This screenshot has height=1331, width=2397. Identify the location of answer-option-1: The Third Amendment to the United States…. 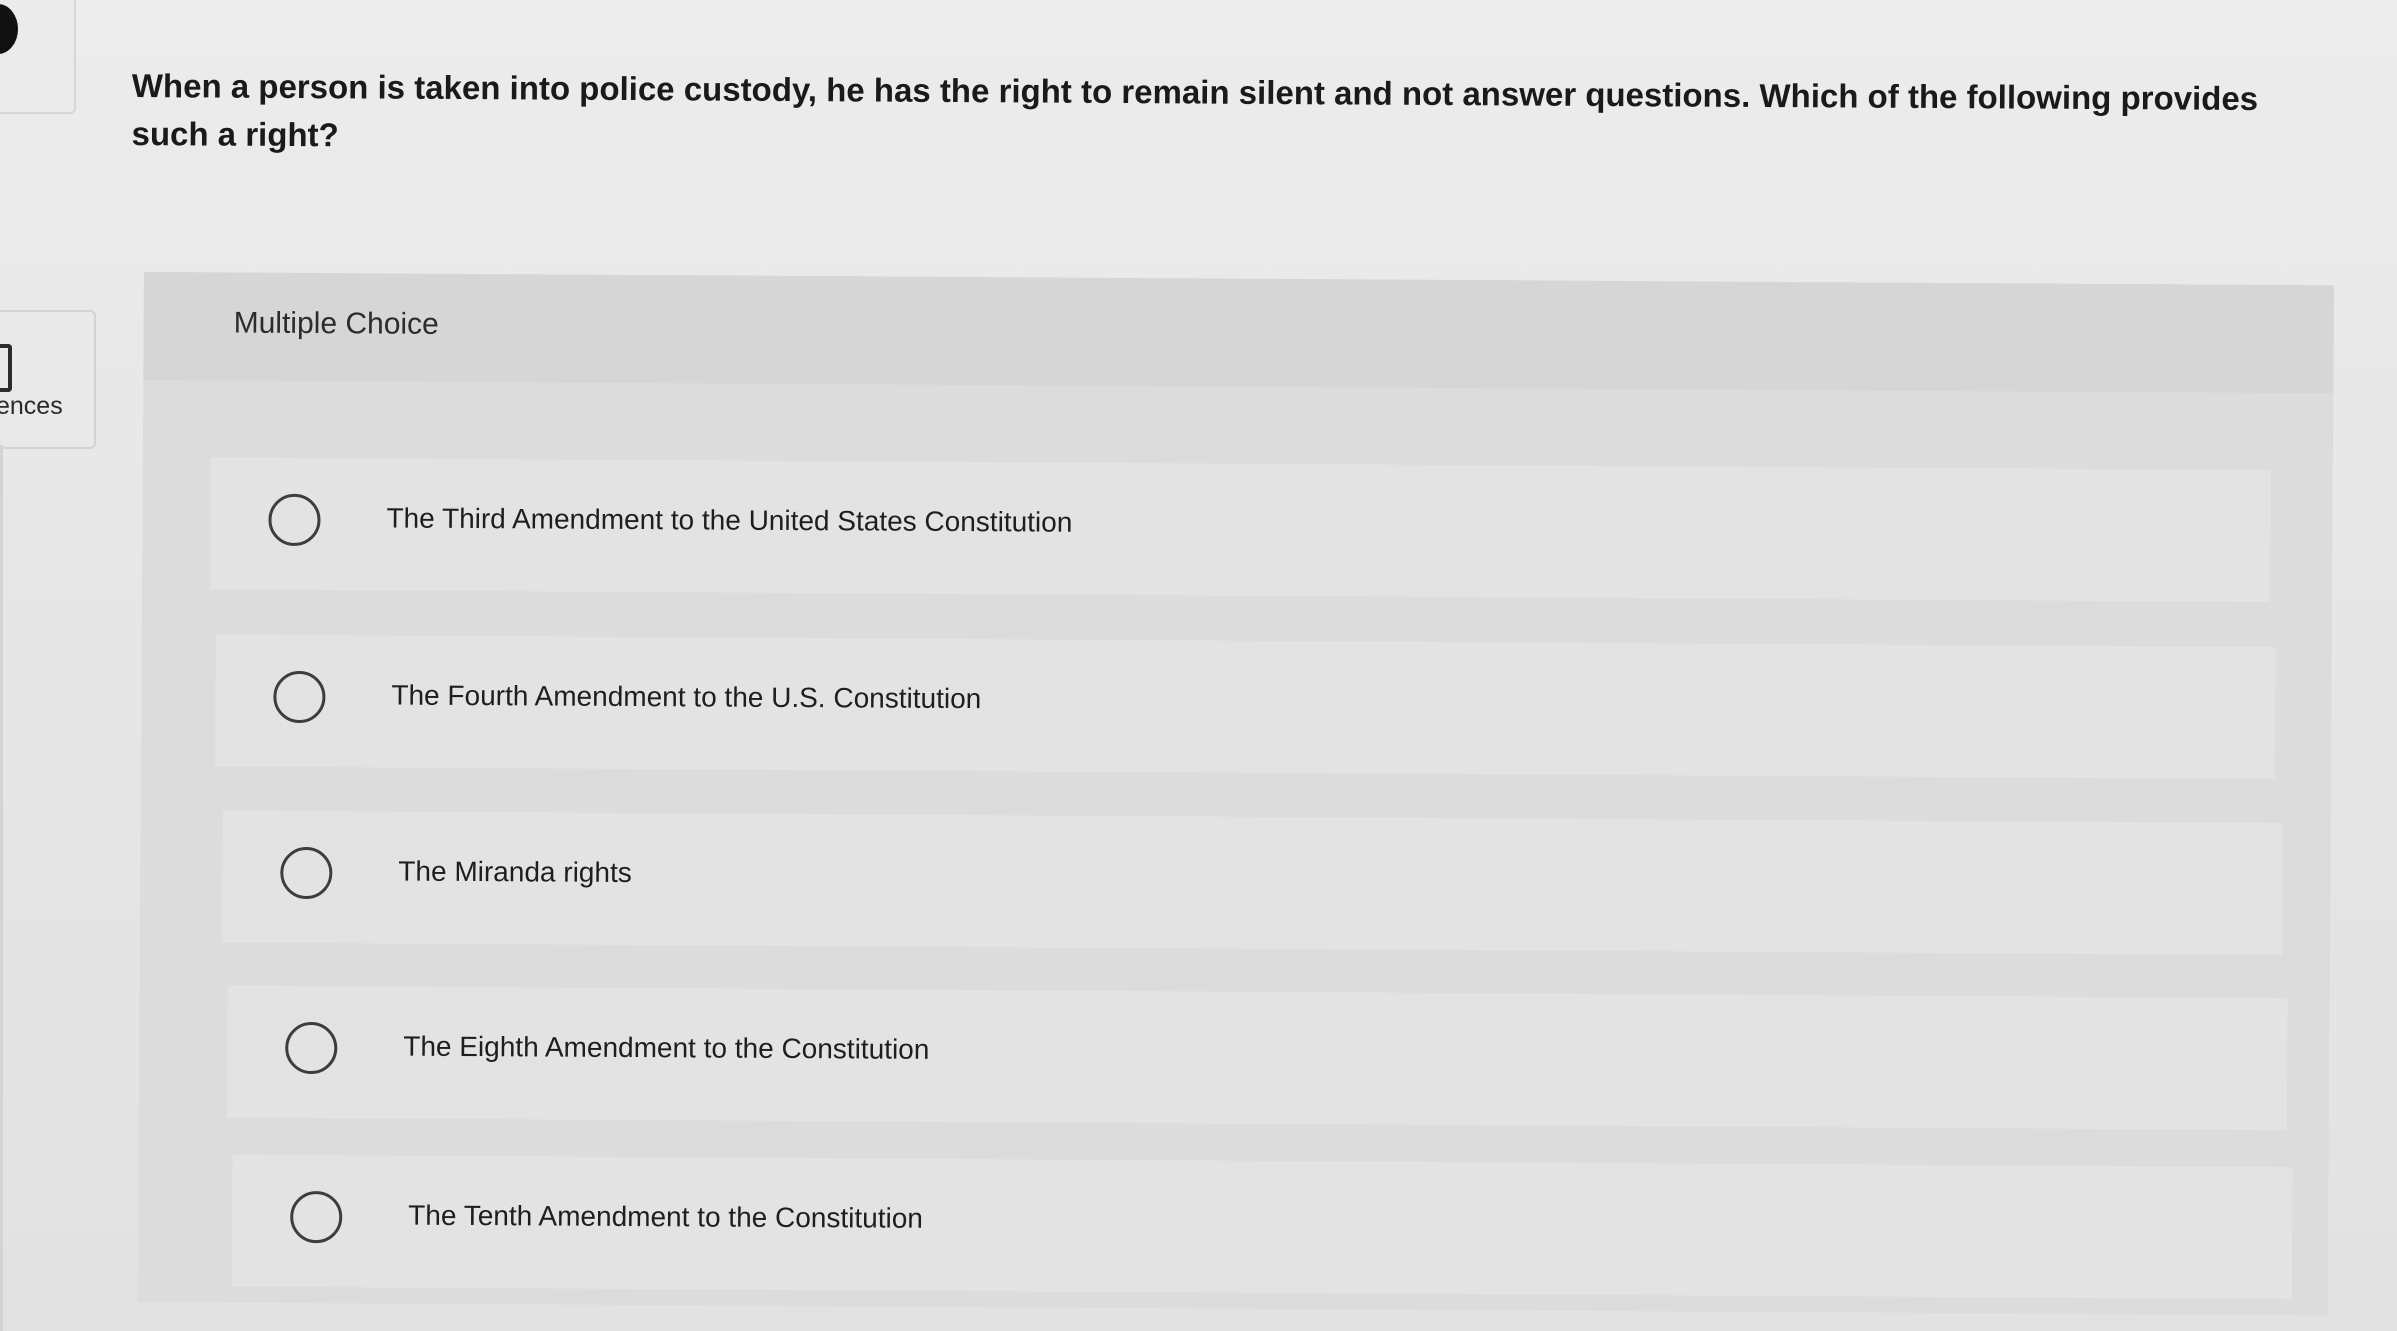
(1240, 529).